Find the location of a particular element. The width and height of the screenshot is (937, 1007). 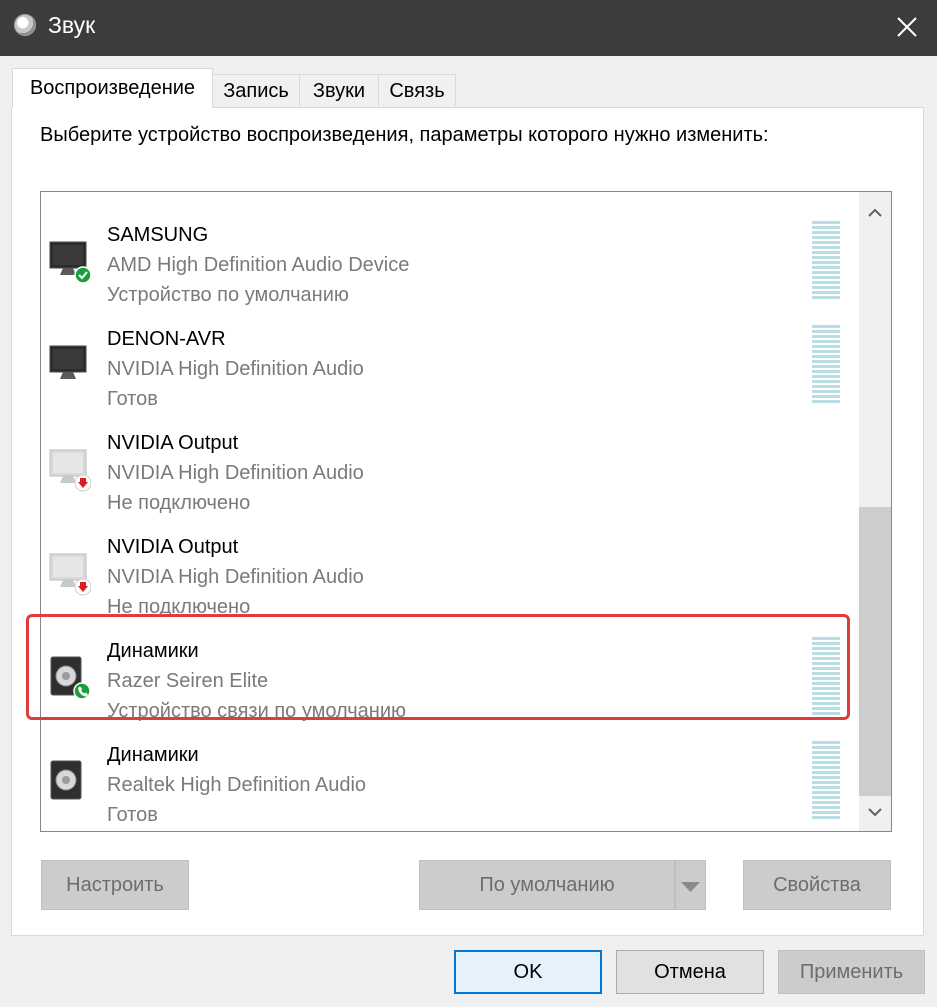

title-bar is located at coordinates (468, 28).